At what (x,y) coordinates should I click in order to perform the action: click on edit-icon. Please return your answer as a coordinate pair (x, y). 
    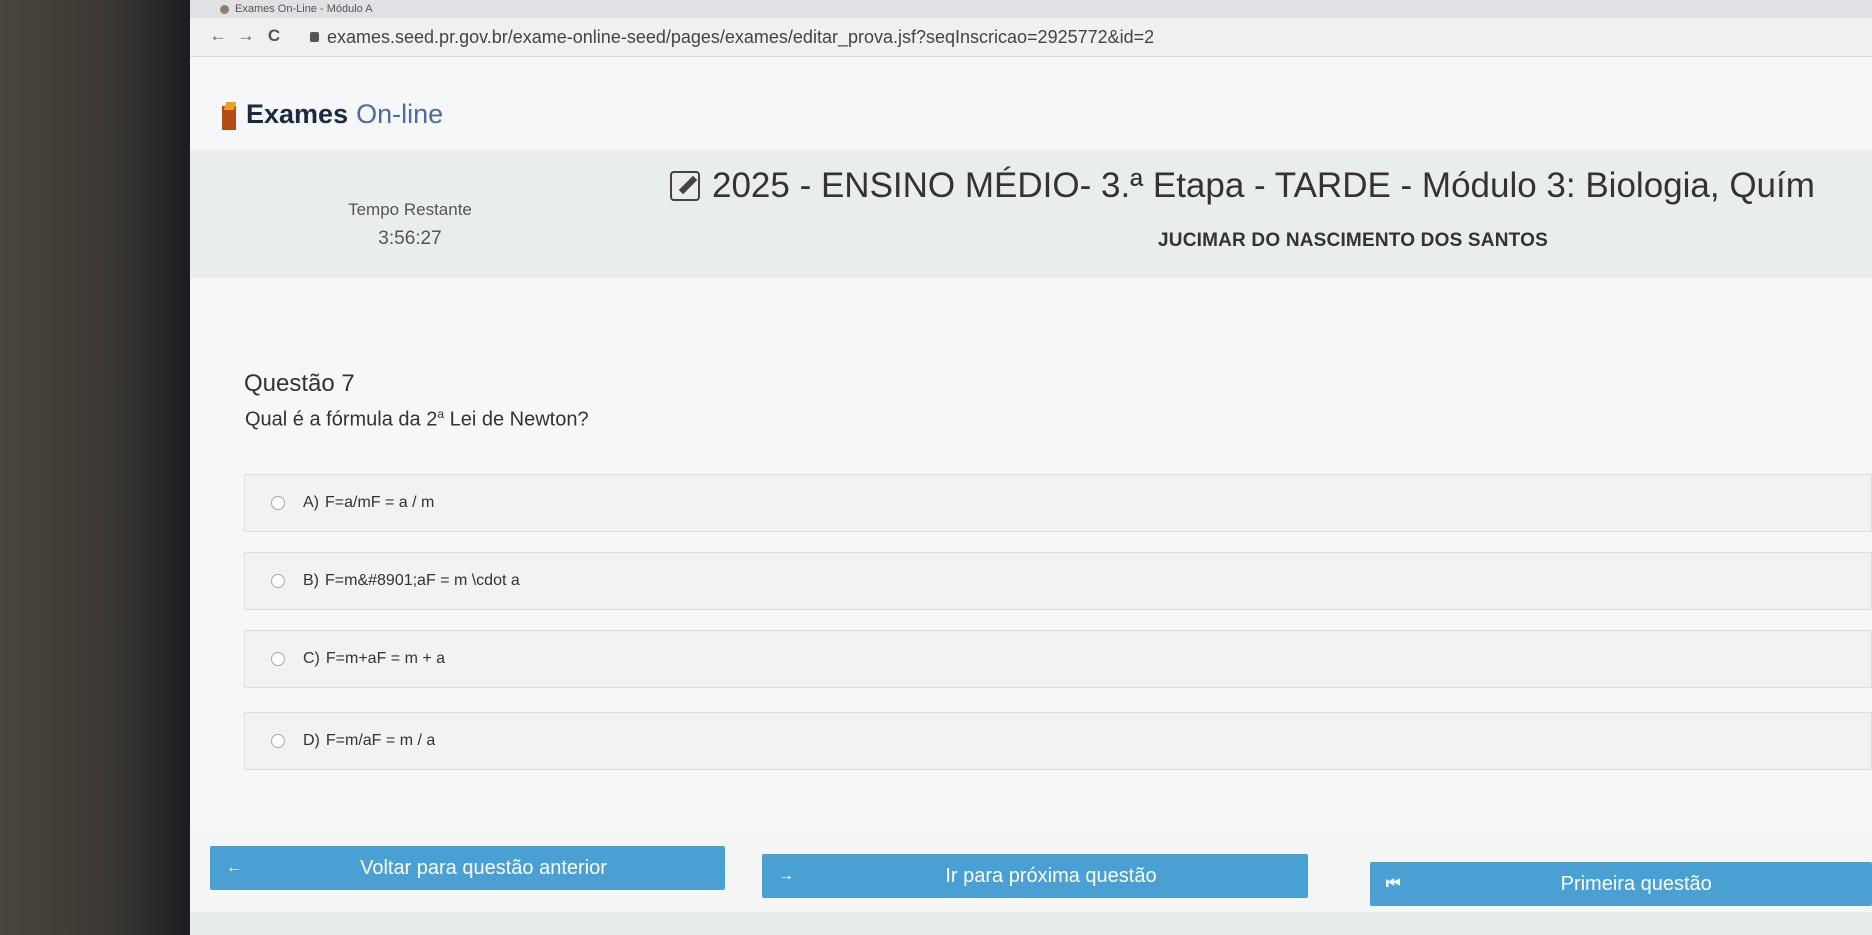
    Looking at the image, I should click on (685, 186).